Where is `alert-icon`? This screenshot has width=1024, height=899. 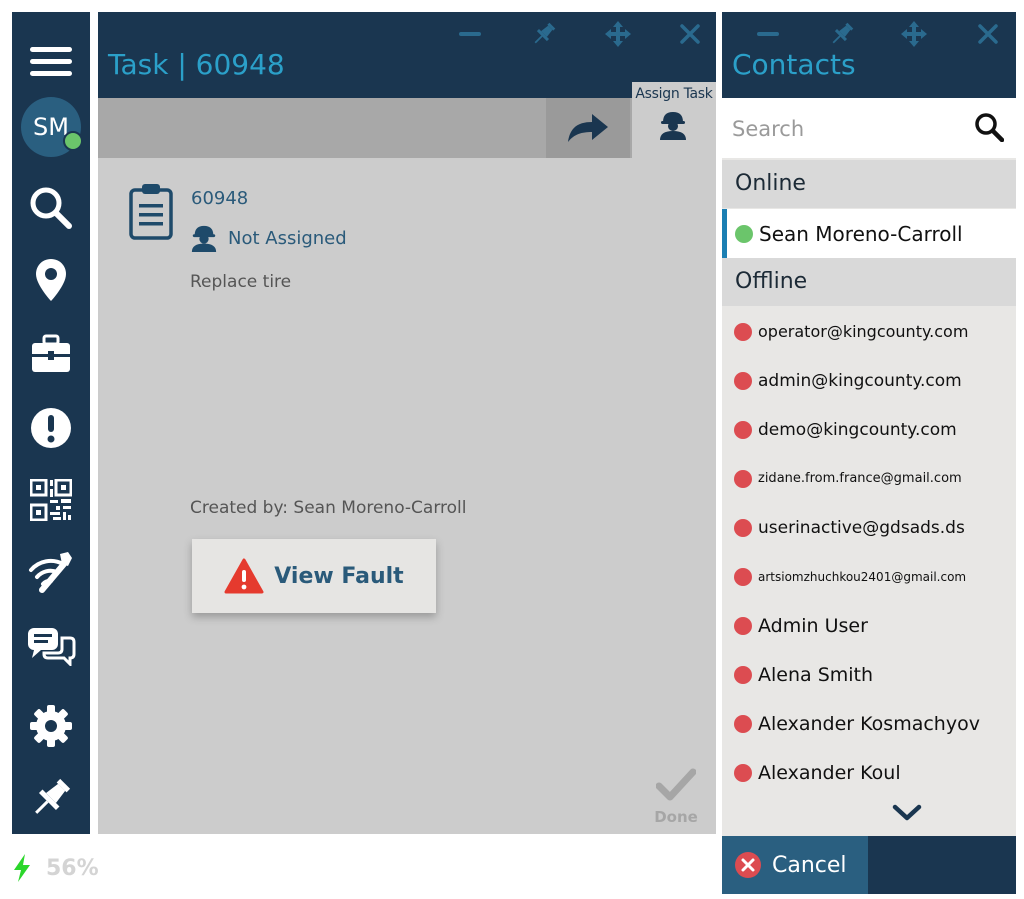 alert-icon is located at coordinates (51, 428).